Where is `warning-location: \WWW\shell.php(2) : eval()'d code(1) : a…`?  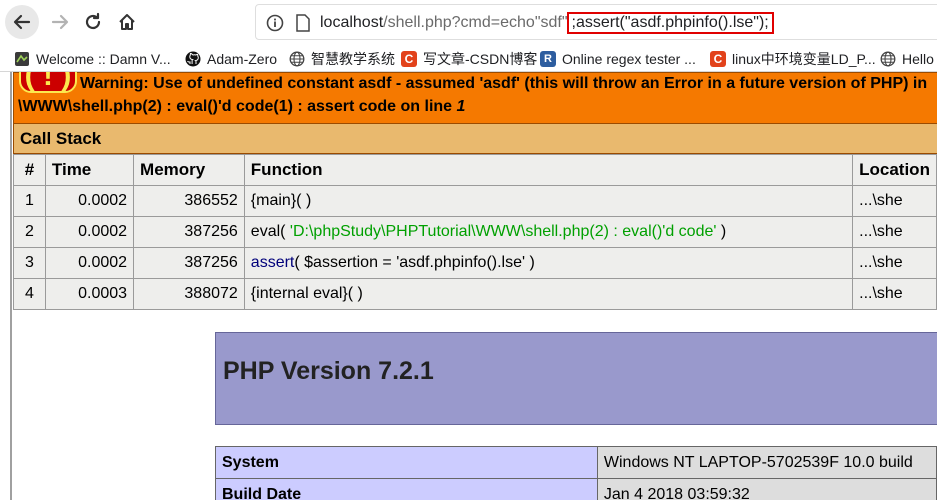 warning-location: \WWW\shell.php(2) : eval()'d code(1) : a… is located at coordinates (241, 107).